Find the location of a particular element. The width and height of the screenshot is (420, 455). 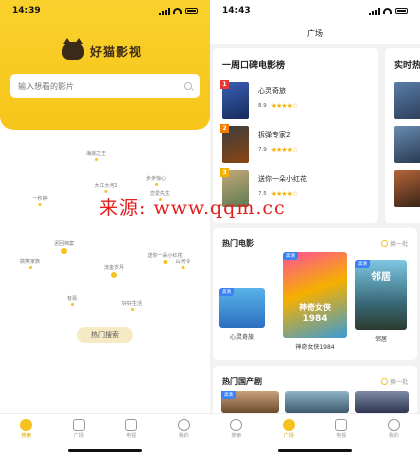

search-bar is located at coordinates (105, 86).